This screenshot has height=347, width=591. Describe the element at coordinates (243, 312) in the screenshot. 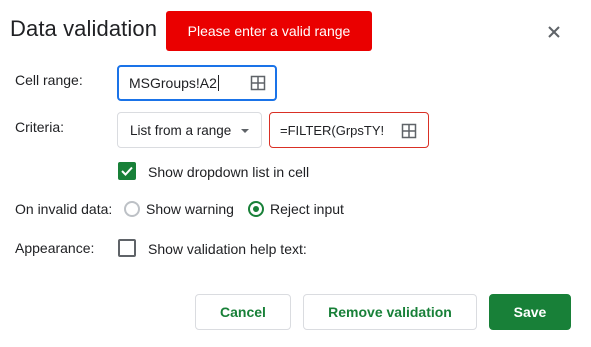

I see `cancel-button: Cancel` at that location.